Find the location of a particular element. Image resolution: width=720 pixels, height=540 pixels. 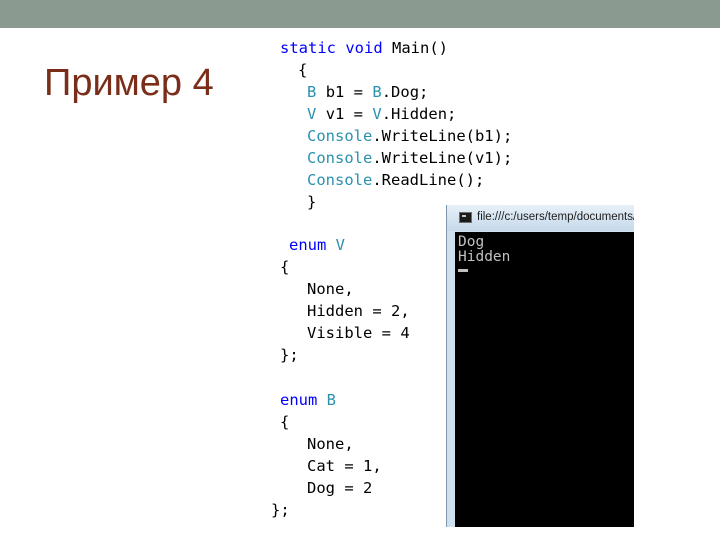

code-line: B b1 = B.Dog; is located at coordinates (368, 92).